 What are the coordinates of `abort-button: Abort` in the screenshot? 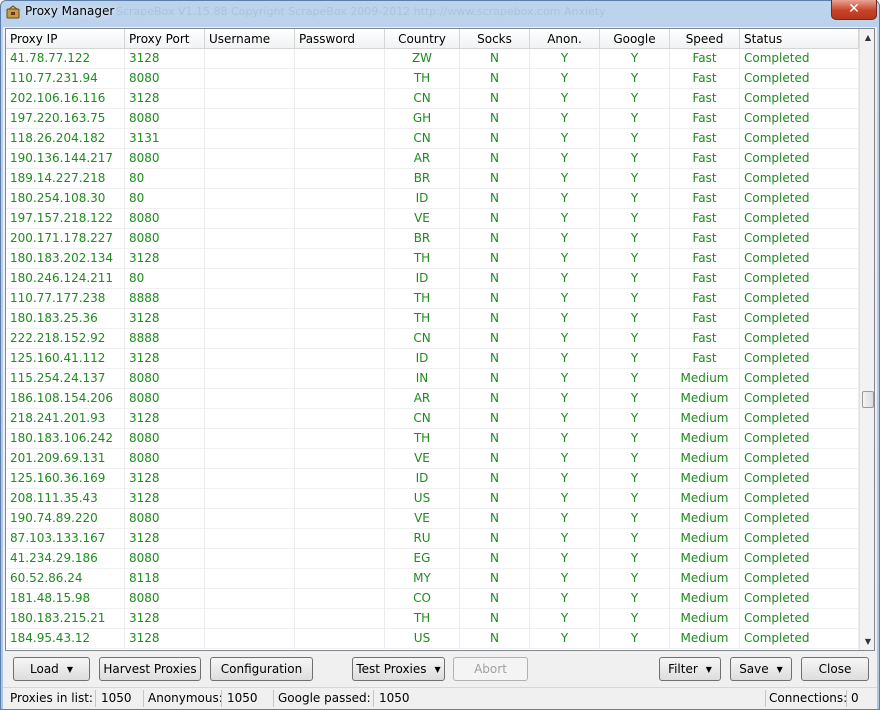 It's located at (490, 669).